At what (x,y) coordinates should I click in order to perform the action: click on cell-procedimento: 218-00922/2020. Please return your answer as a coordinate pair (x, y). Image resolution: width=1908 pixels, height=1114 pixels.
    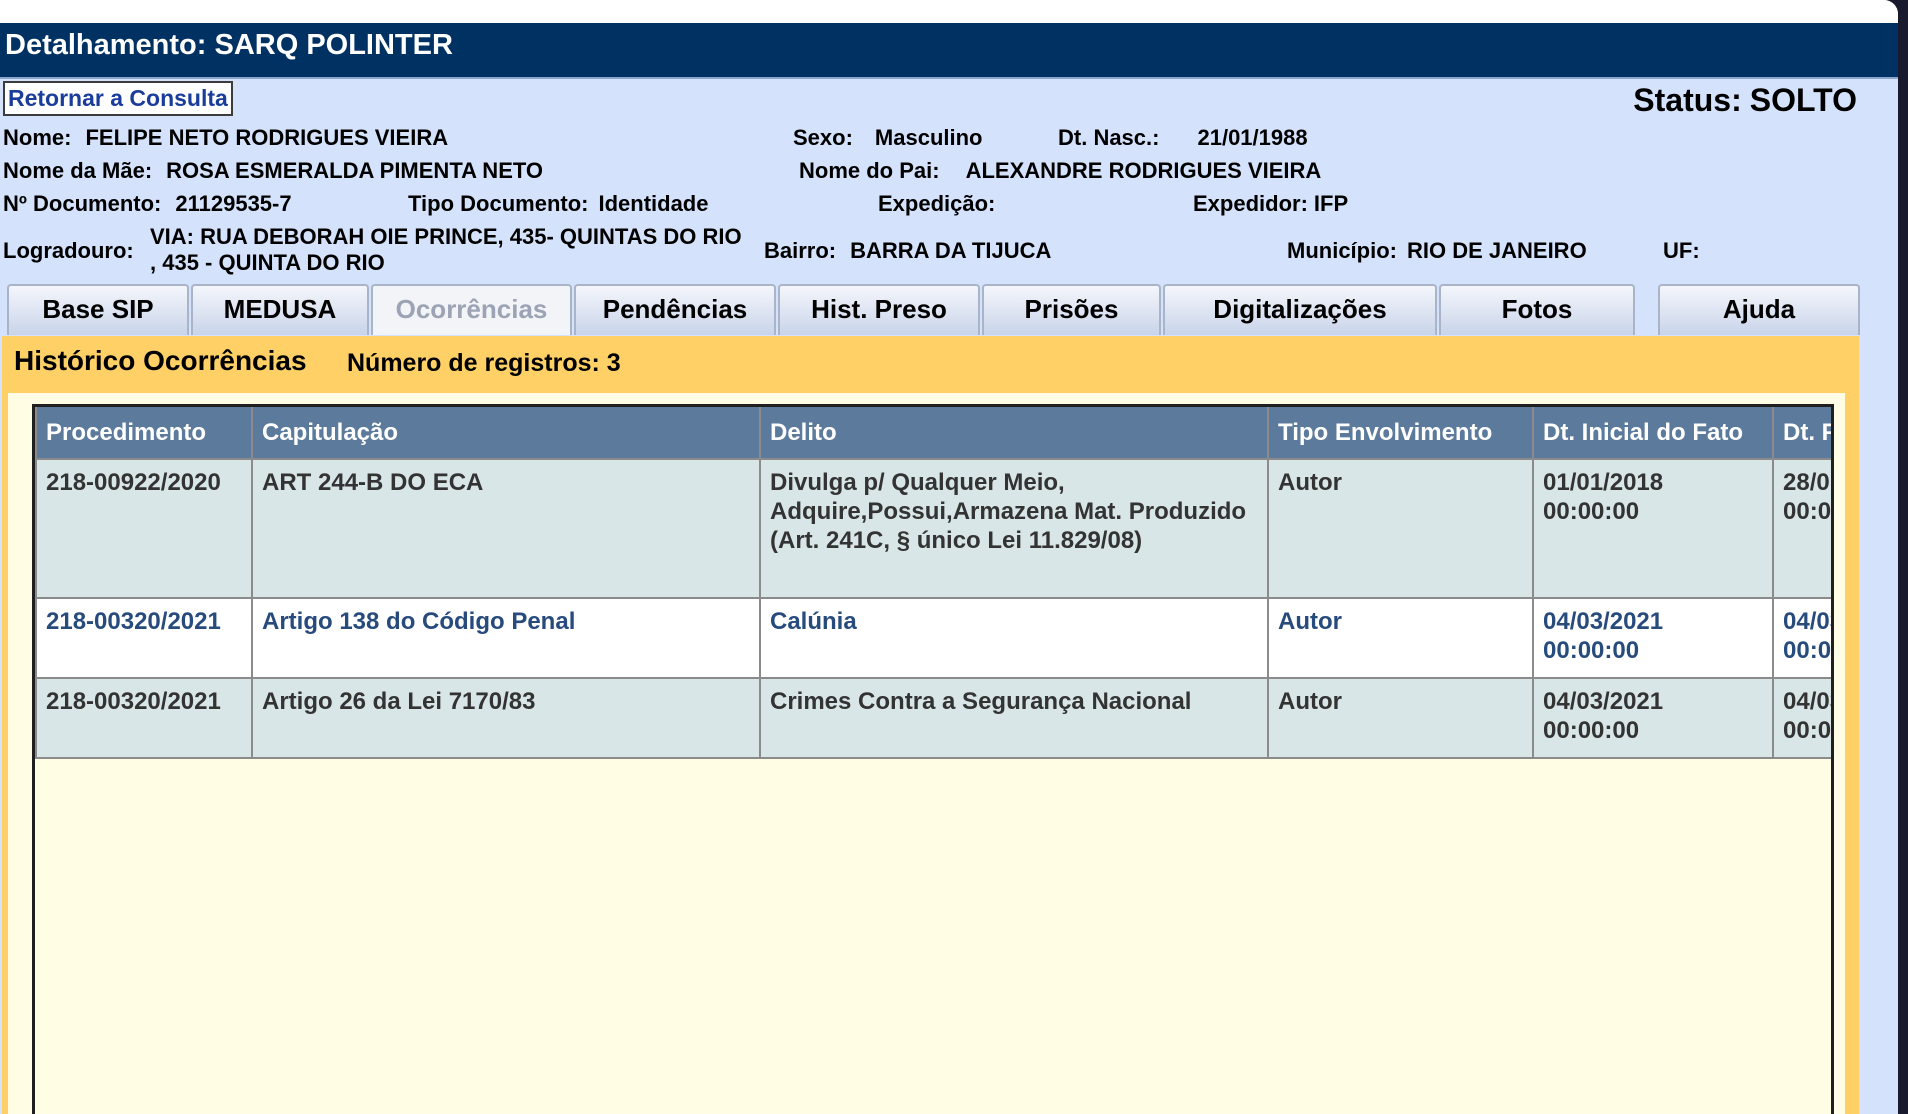
    Looking at the image, I should click on (144, 528).